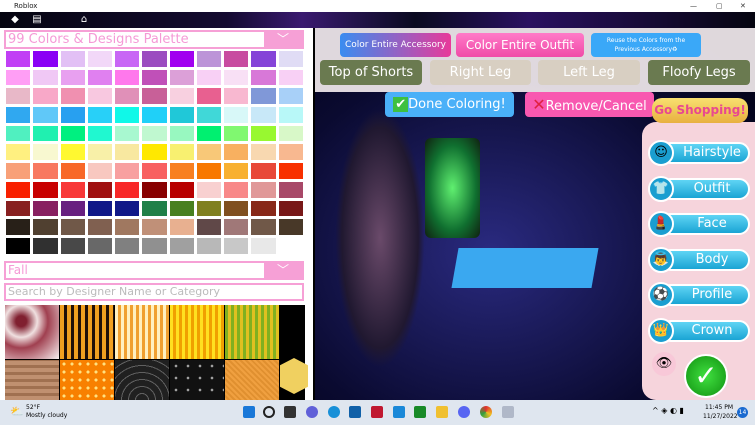 This screenshot has height=425, width=755. I want to click on teams-icon, so click(312, 412).